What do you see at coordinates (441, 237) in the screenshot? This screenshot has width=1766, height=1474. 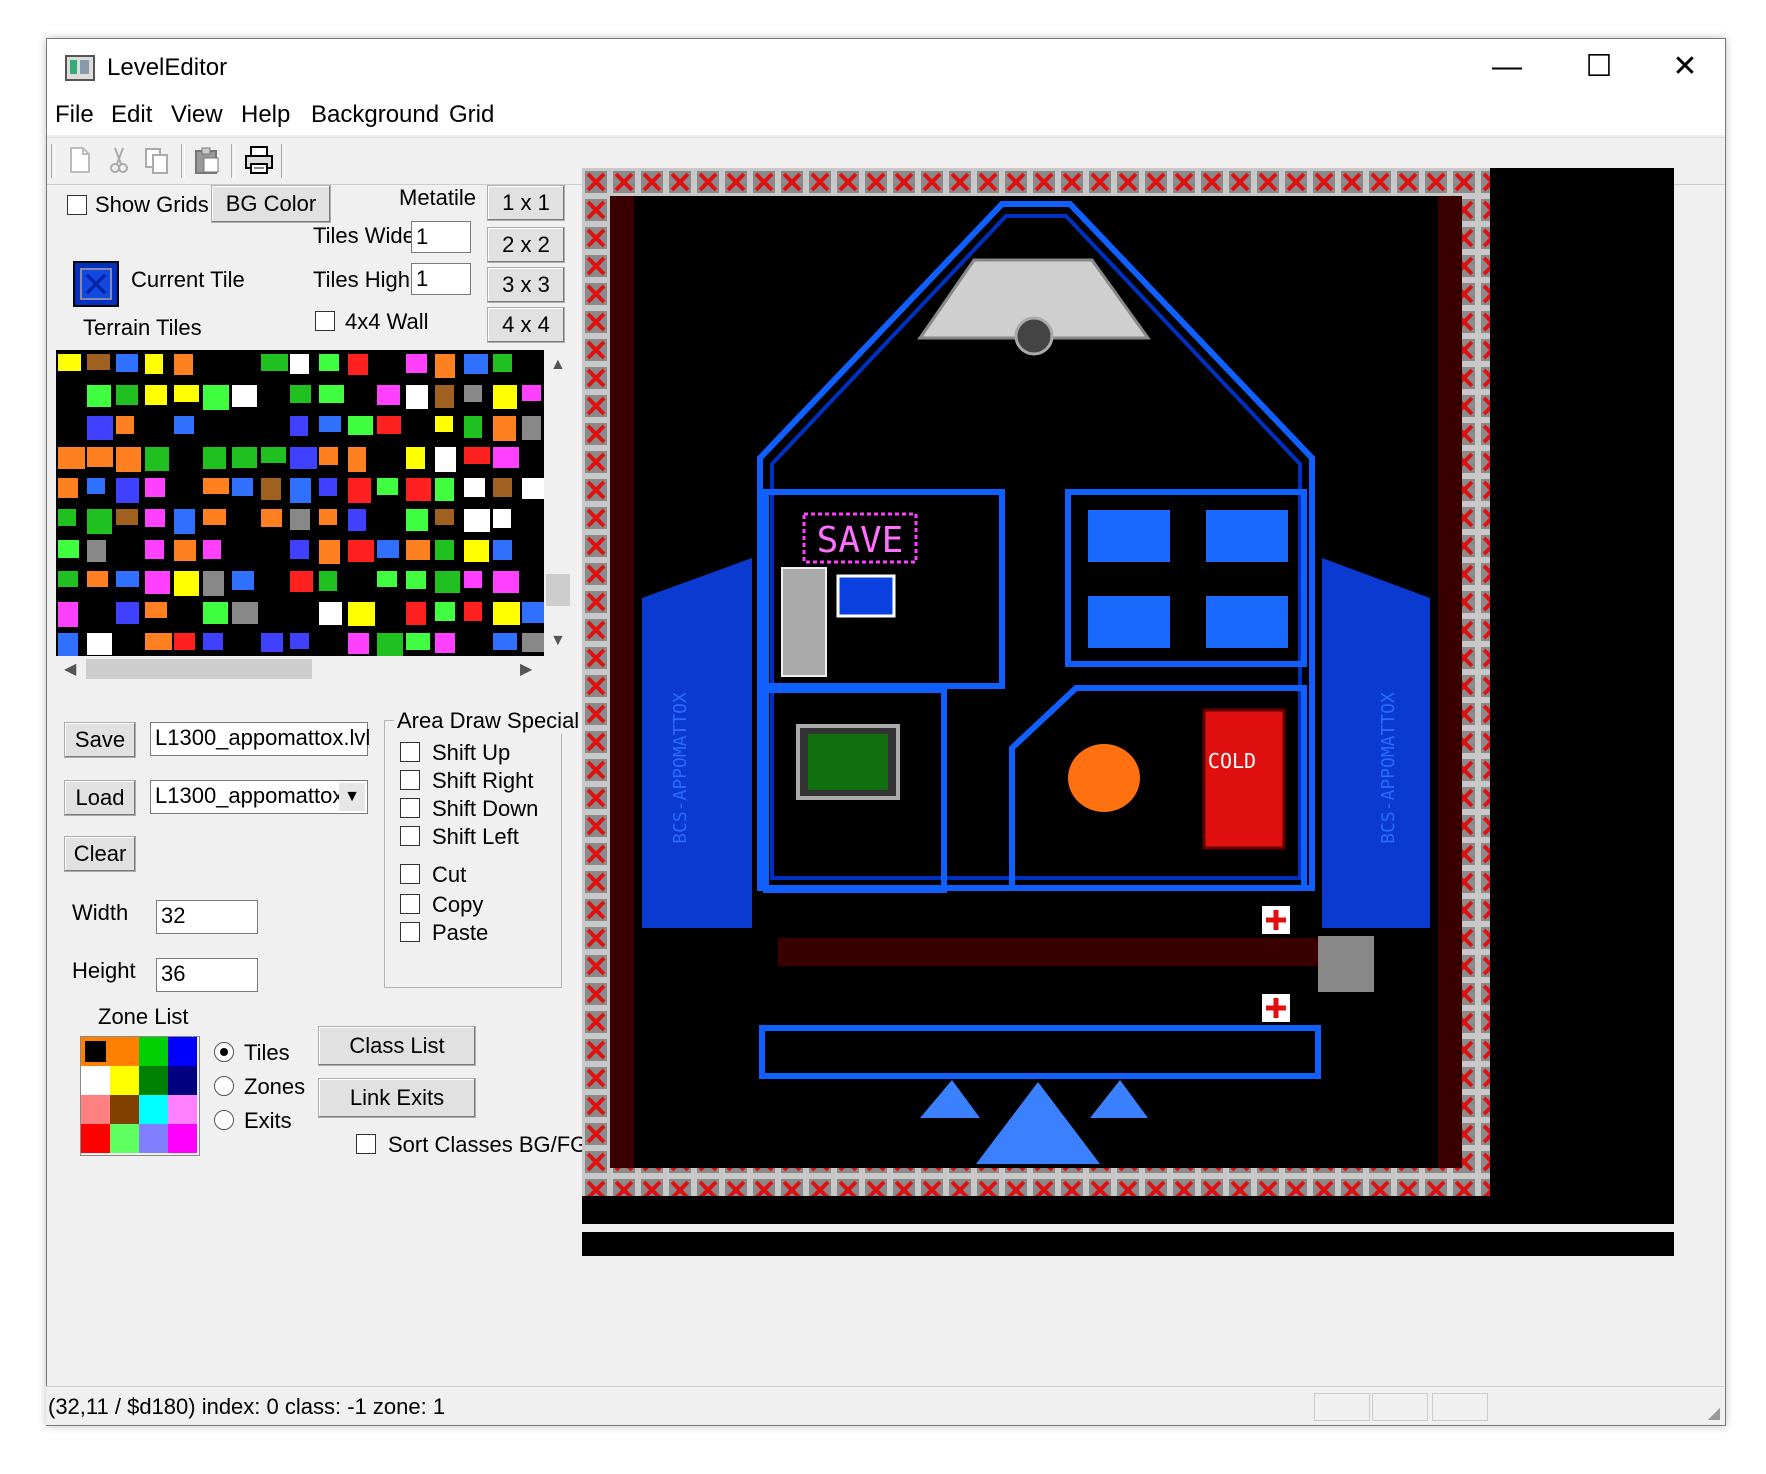 I see `tiles-wide-input: 1` at bounding box center [441, 237].